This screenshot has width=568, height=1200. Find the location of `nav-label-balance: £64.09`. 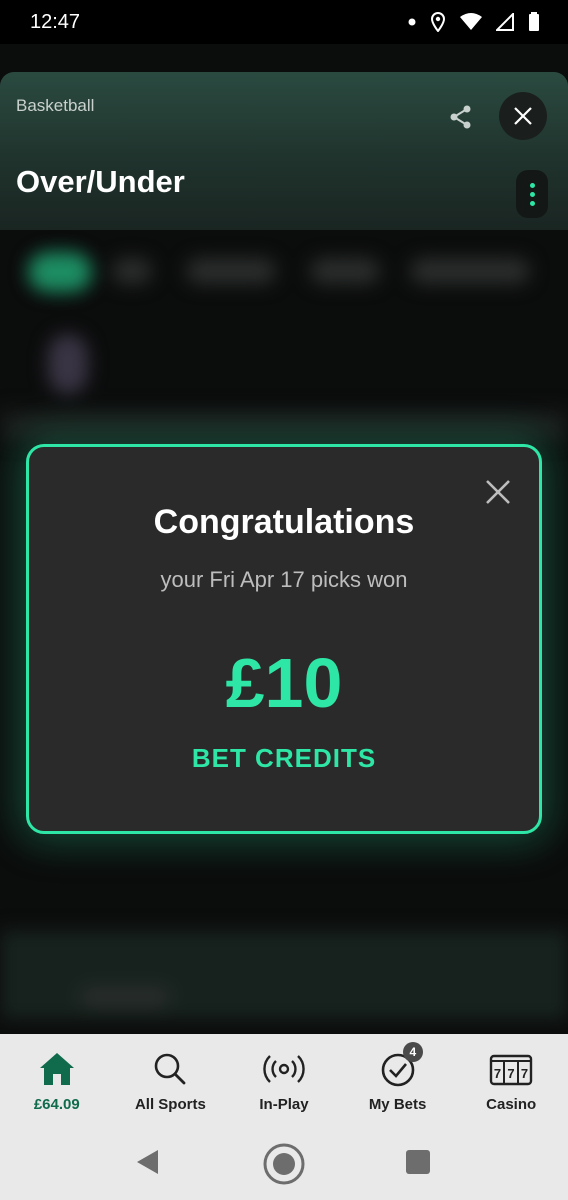

nav-label-balance: £64.09 is located at coordinates (56, 1104).